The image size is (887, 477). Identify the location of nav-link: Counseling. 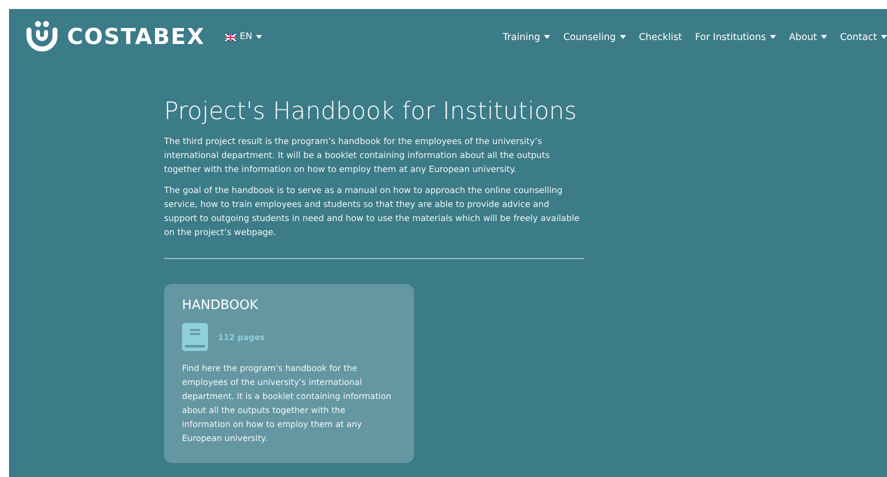
(594, 37).